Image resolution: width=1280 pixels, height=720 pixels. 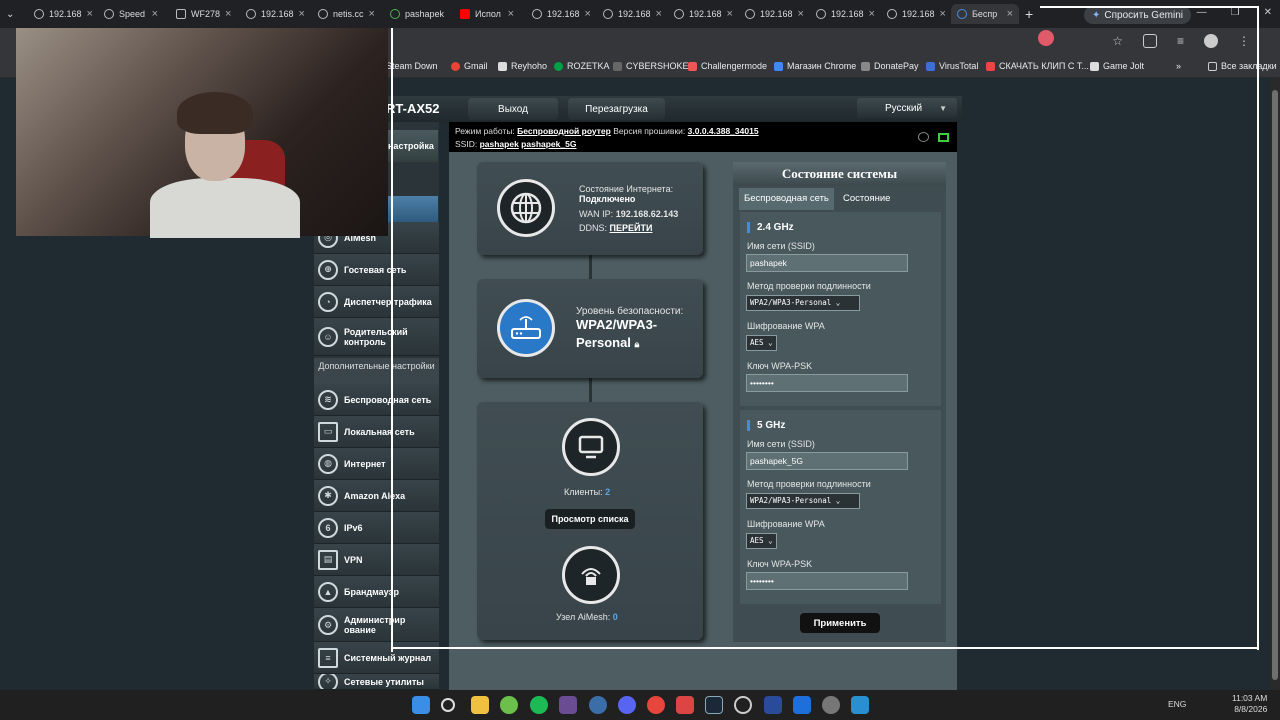 What do you see at coordinates (616, 109) in the screenshot?
I see `reboot-button: Перезагрузка` at bounding box center [616, 109].